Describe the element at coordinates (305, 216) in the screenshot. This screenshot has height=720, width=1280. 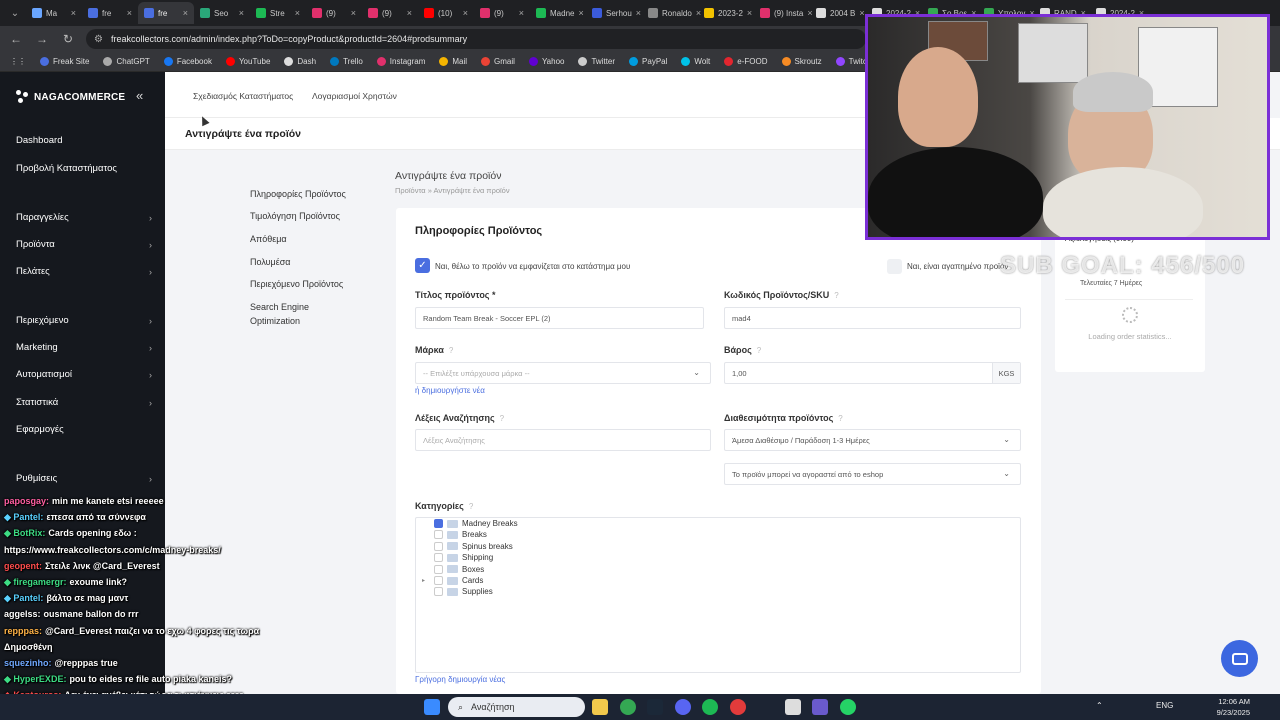
I see `subnav-pricing: Τιμολόγηση Προϊόντος` at that location.